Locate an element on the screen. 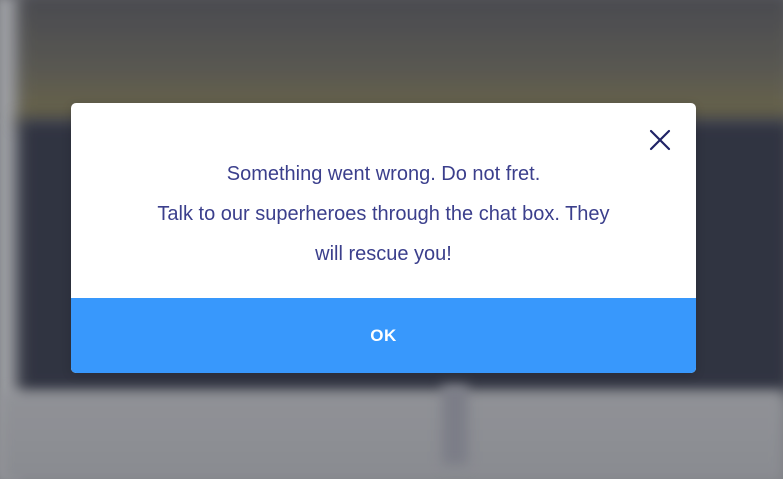 This screenshot has width=783, height=479. error-message-line-1: Something went wrong. Do not fret. is located at coordinates (383, 174).